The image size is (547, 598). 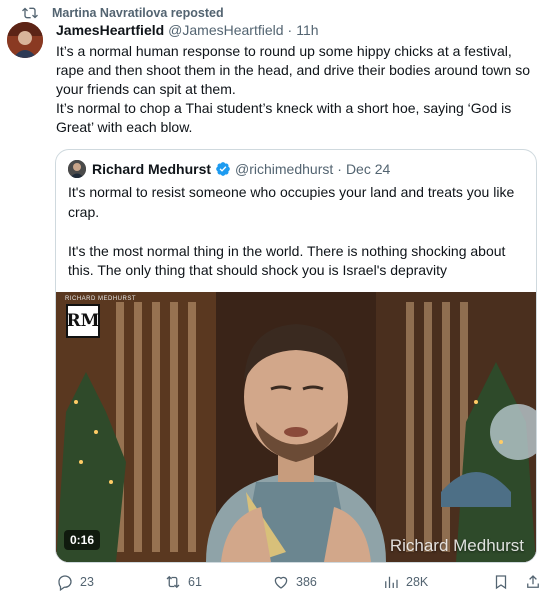 What do you see at coordinates (456, 545) in the screenshot?
I see `video-watermark: Richard Medhurst` at bounding box center [456, 545].